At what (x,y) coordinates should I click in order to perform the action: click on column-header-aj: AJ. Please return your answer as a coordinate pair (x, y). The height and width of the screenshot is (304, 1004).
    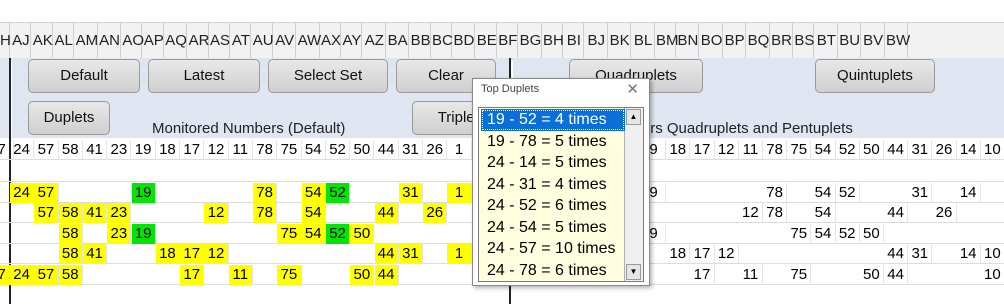
    Looking at the image, I should click on (21, 41).